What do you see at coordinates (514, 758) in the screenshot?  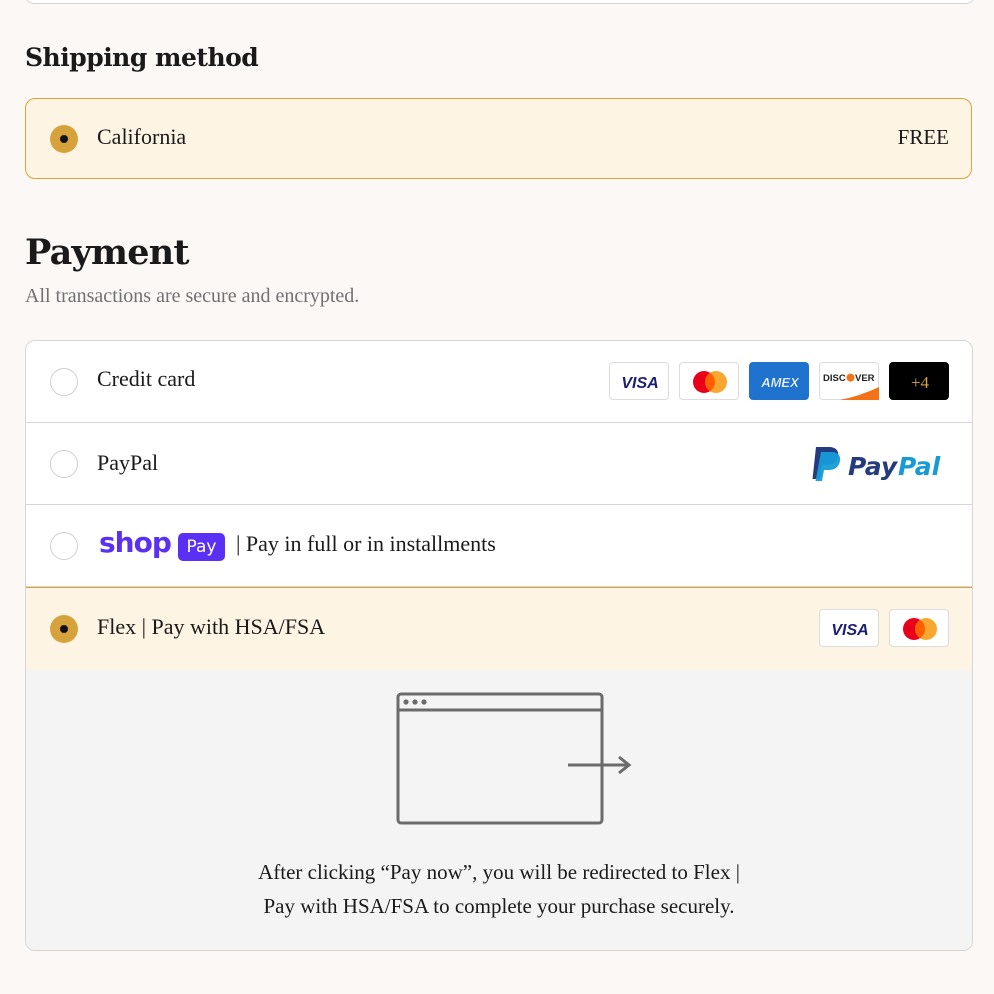 I see `browser-window-arrow-icon` at bounding box center [514, 758].